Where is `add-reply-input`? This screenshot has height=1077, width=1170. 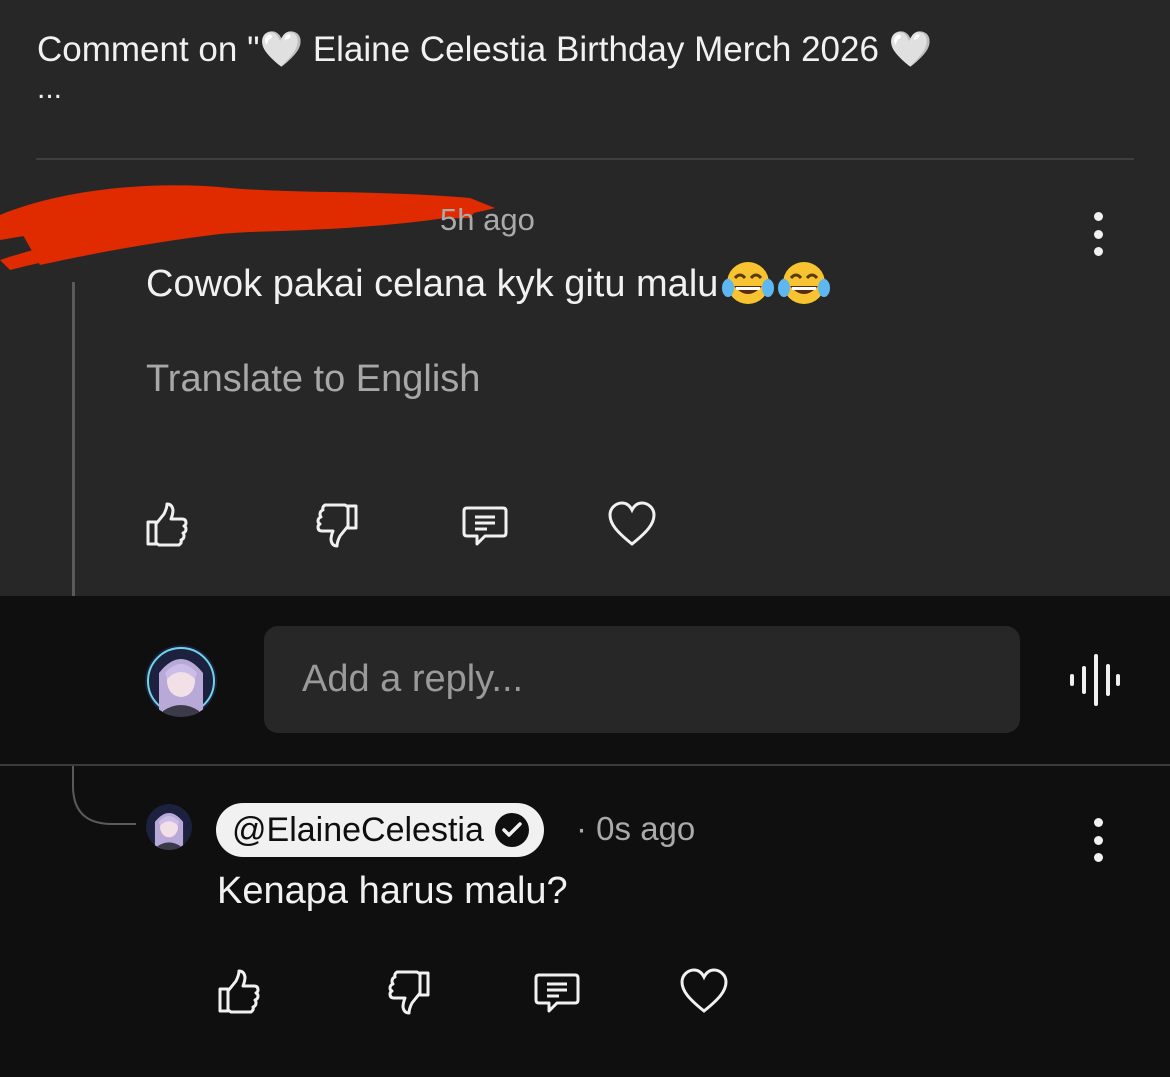
add-reply-input is located at coordinates (642, 679).